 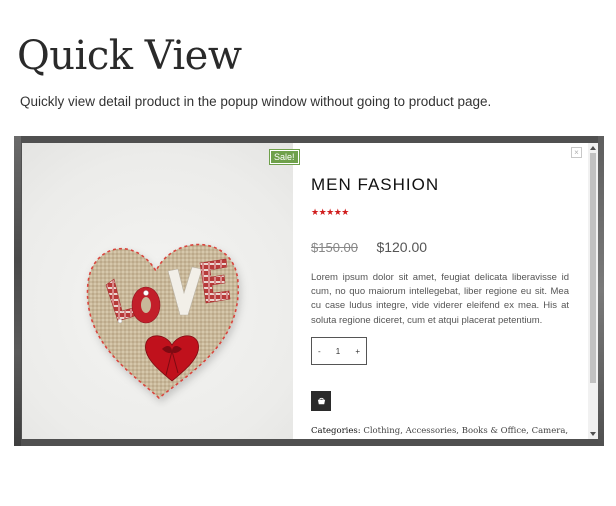 I want to click on price-row: $150.00 $120.00, so click(x=369, y=248).